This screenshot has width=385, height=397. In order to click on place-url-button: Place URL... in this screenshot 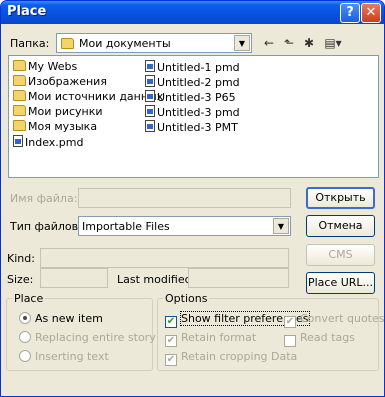, I will do `click(340, 283)`.